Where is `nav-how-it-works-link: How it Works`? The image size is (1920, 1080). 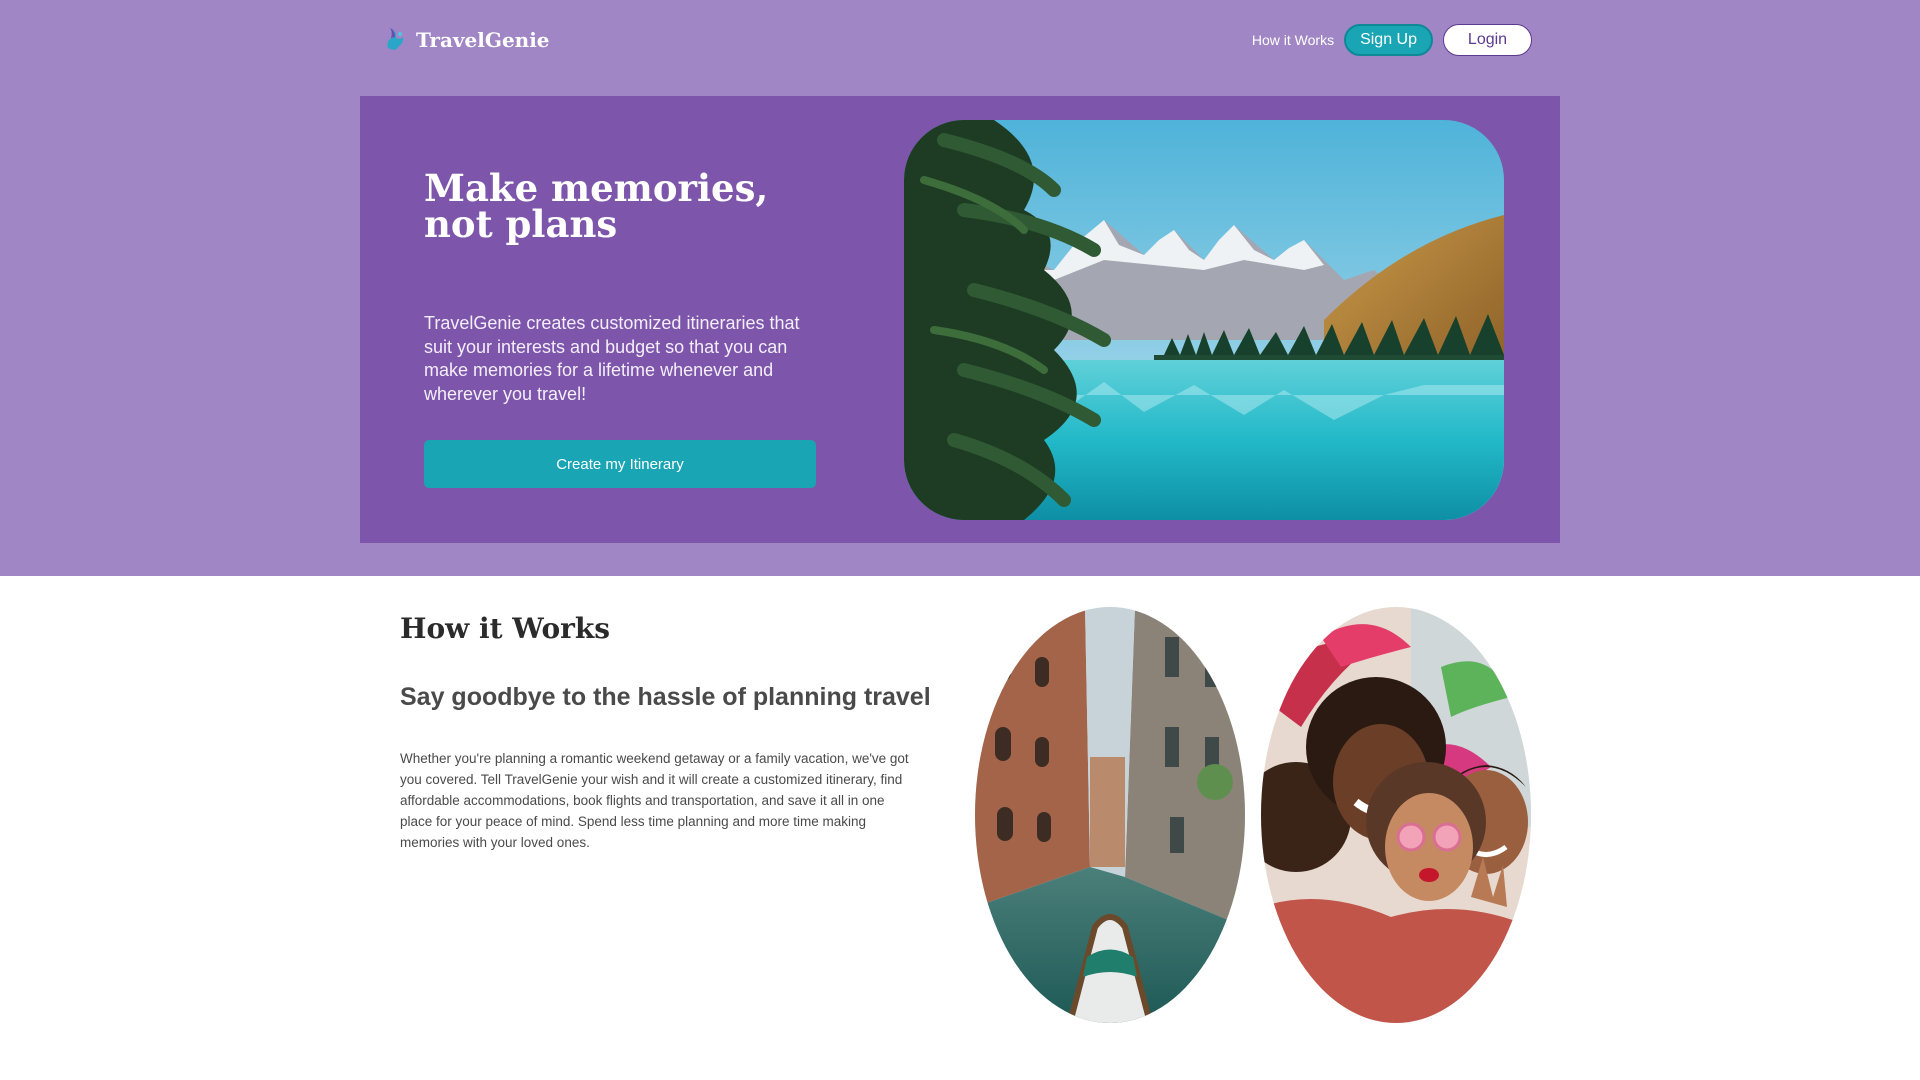 nav-how-it-works-link: How it Works is located at coordinates (1293, 40).